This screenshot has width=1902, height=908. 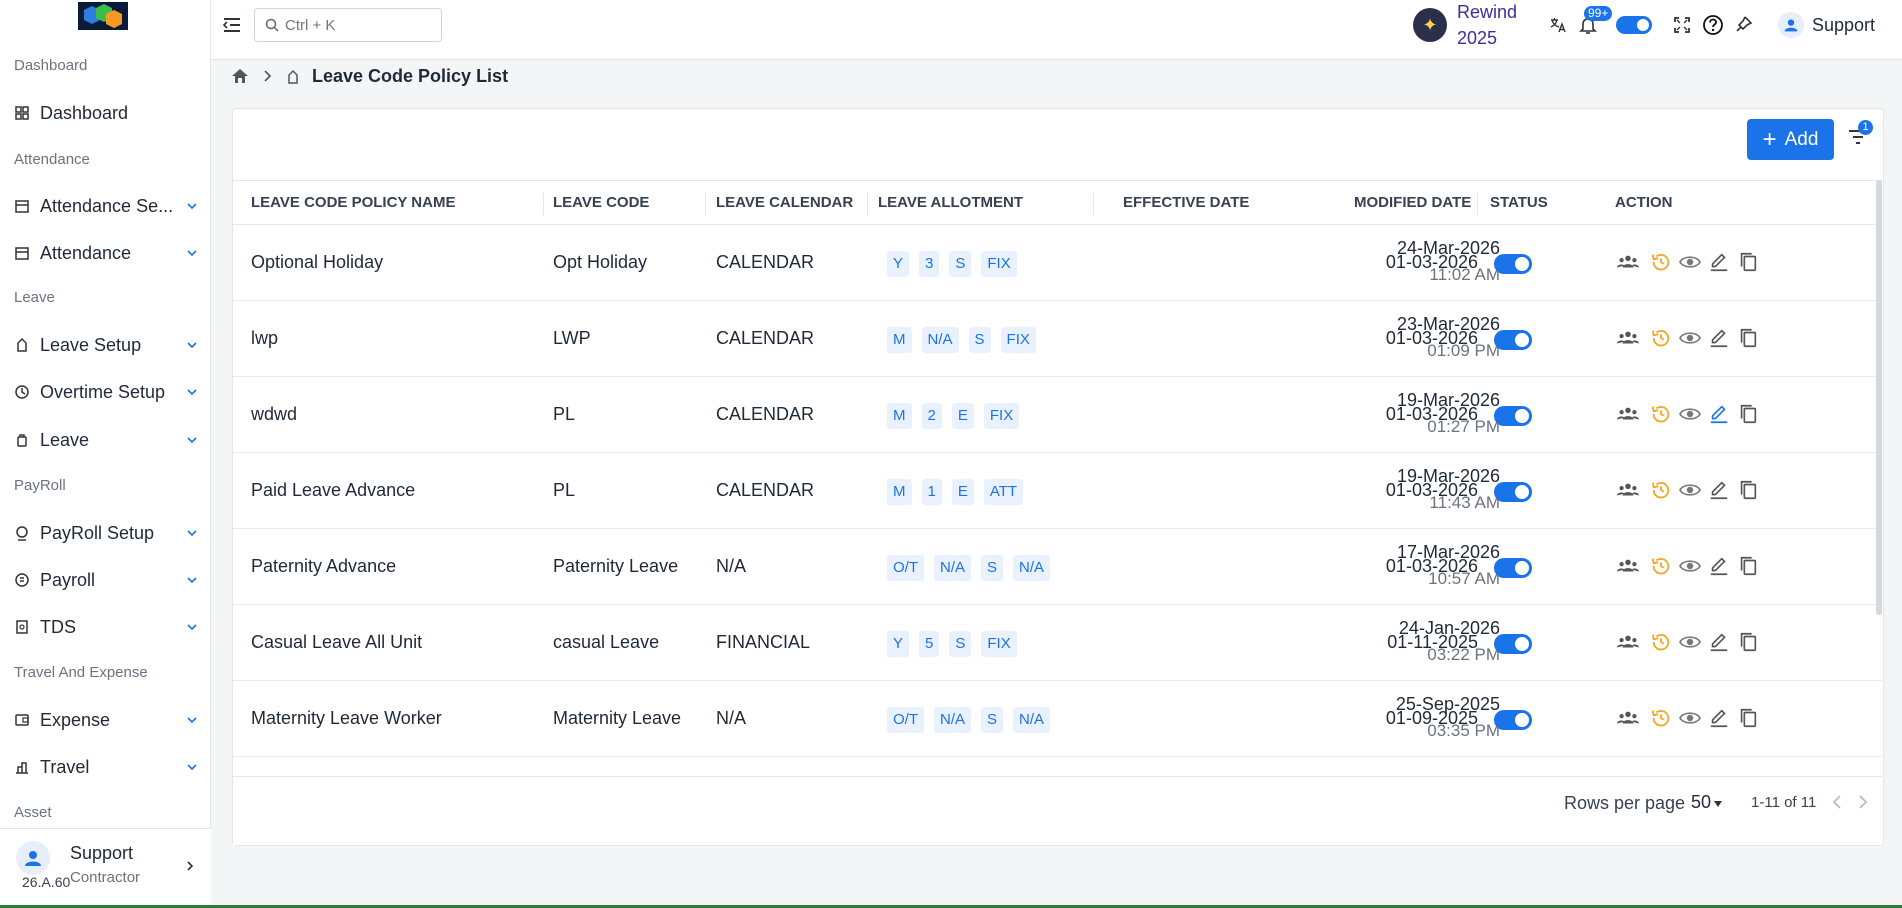 I want to click on sidebar-item-payroll-setup: PayRoll Setup, so click(x=106, y=533).